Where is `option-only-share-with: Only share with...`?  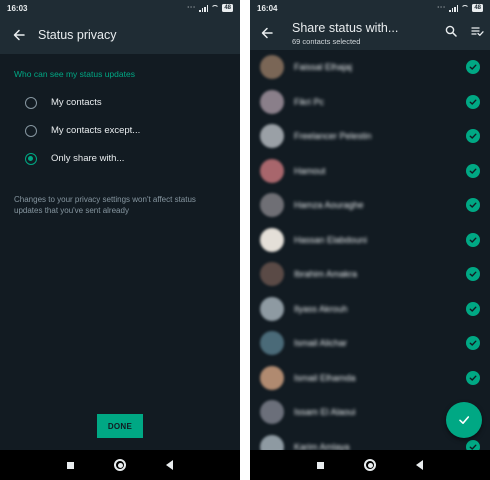 option-only-share-with: Only share with... is located at coordinates (120, 158).